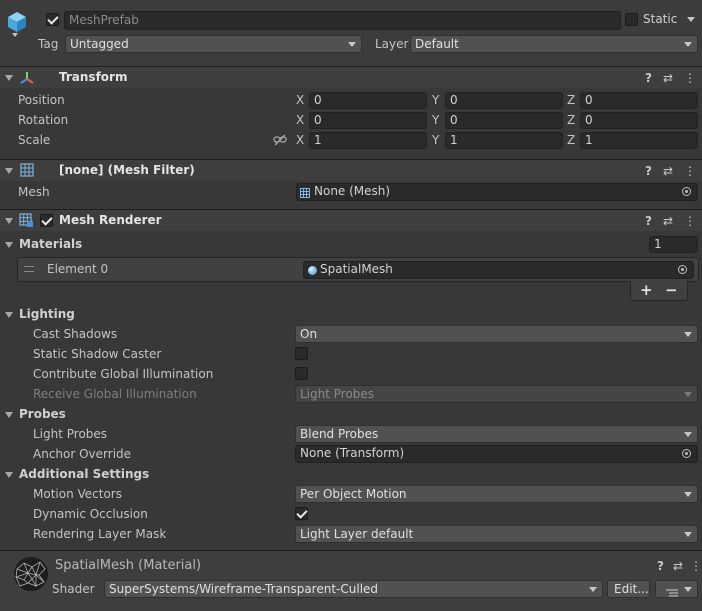 This screenshot has width=702, height=611. I want to click on gameobject-name-field: MeshPrefab, so click(342, 20).